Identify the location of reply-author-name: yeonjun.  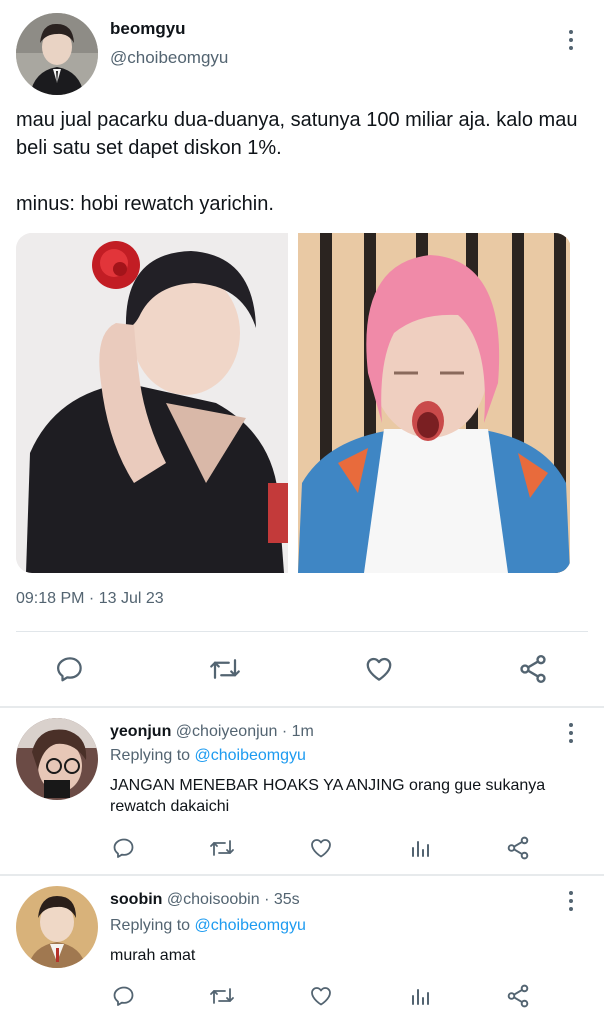
(140, 731).